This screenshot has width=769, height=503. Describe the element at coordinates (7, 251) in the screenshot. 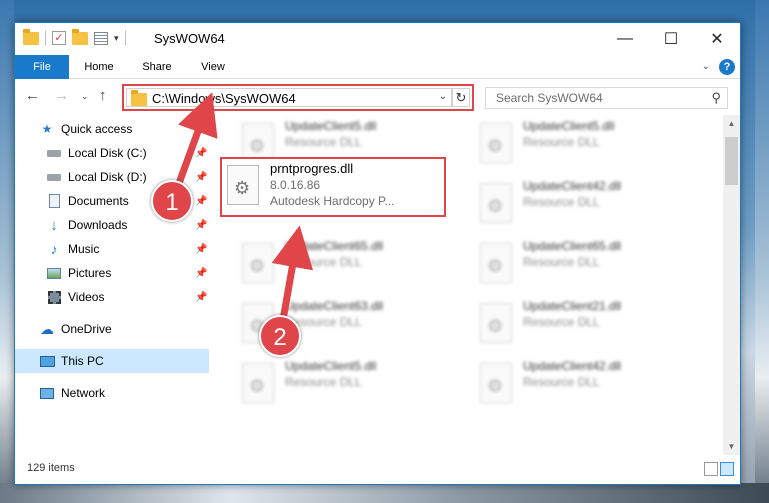

I see `desktop-background-left` at that location.